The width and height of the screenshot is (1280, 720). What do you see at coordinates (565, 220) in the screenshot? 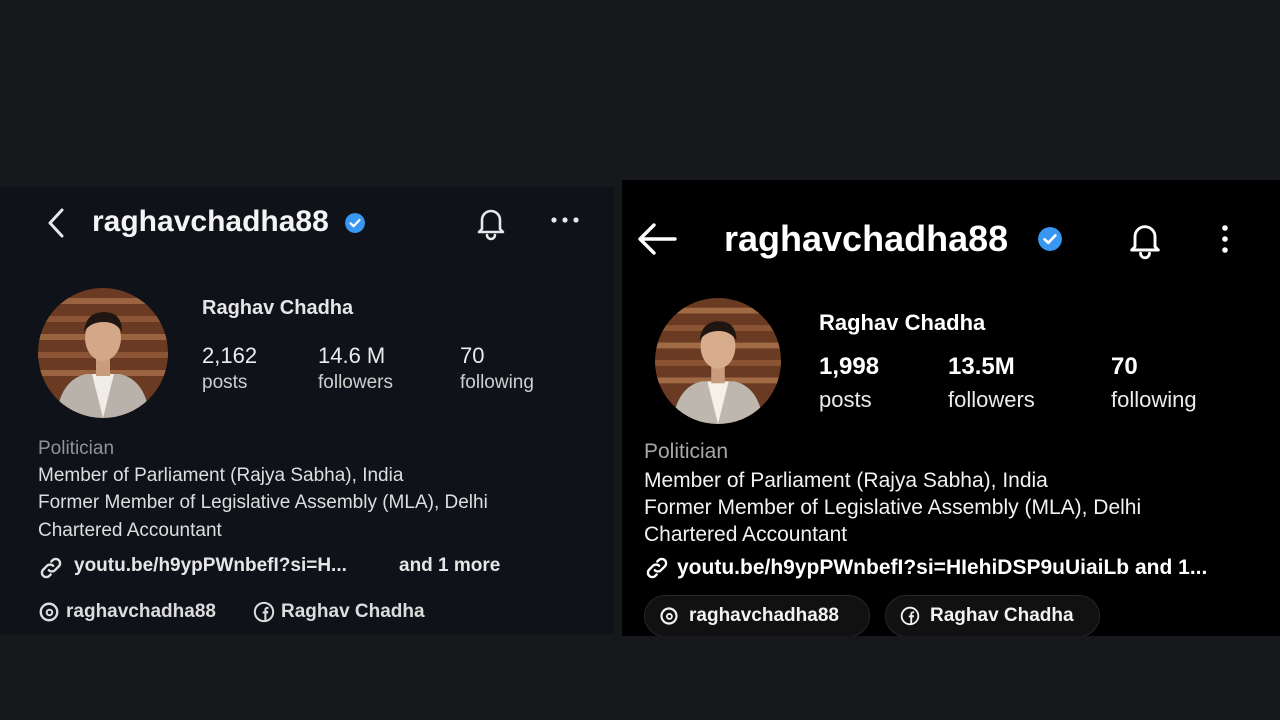
I see `more-horizontal-icon` at bounding box center [565, 220].